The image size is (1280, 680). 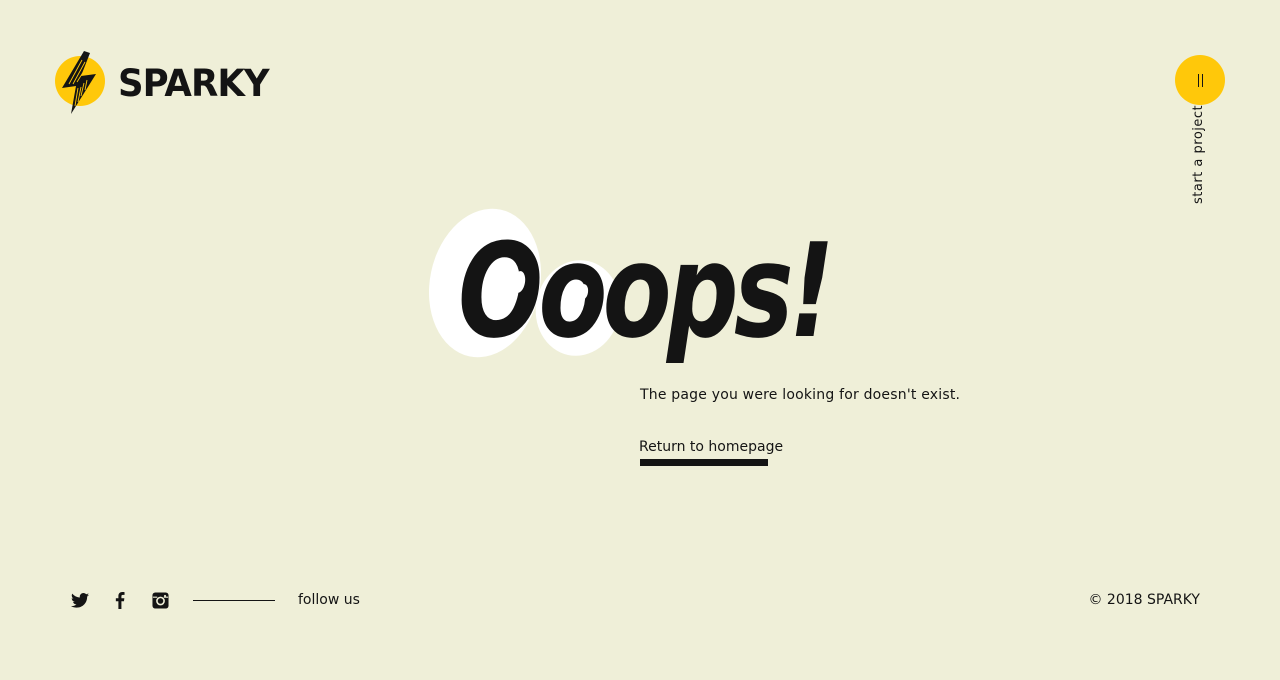 I want to click on lightning-bolt-icon, so click(x=80, y=82).